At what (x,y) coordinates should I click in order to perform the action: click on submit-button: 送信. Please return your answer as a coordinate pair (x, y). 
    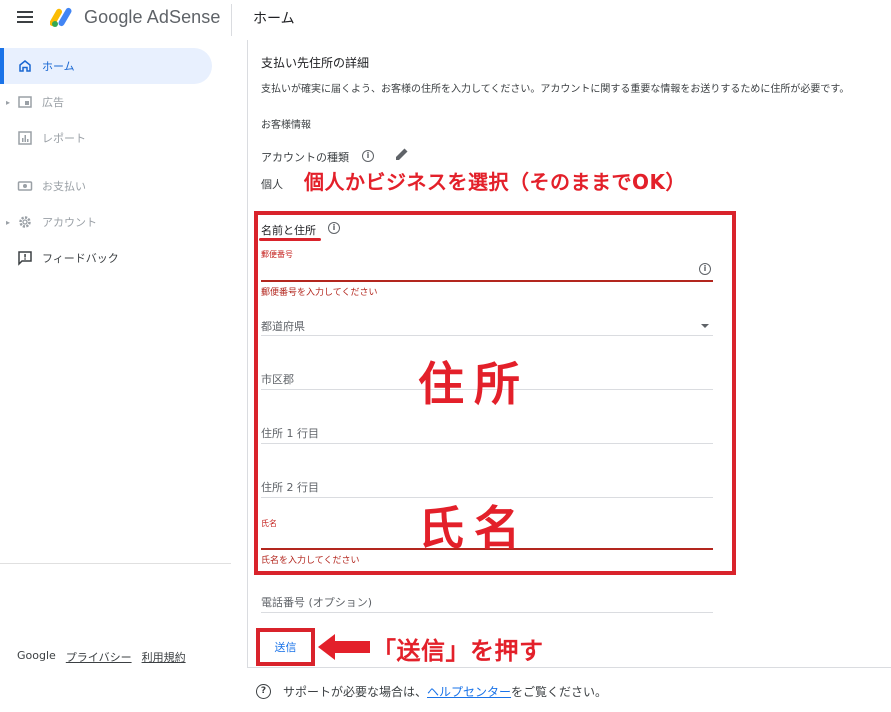
    Looking at the image, I should click on (286, 647).